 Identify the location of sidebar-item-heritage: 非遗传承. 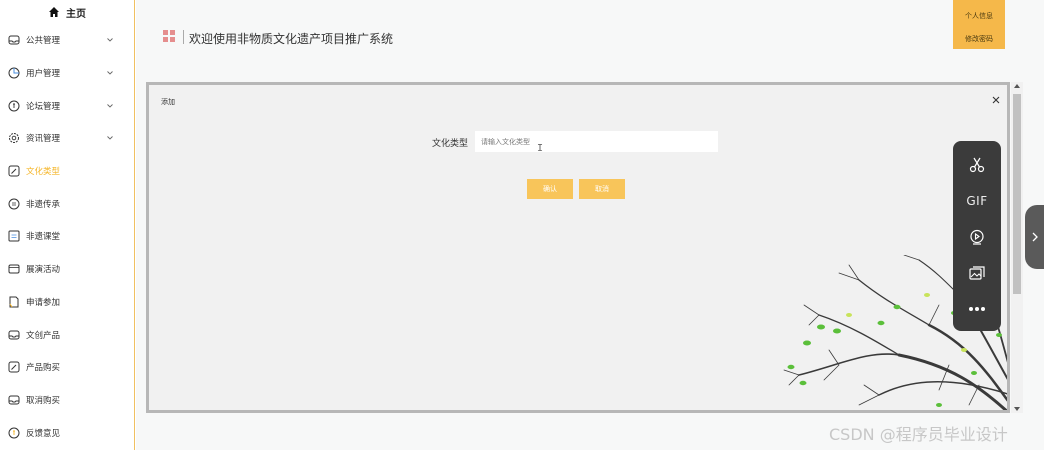
(67, 203).